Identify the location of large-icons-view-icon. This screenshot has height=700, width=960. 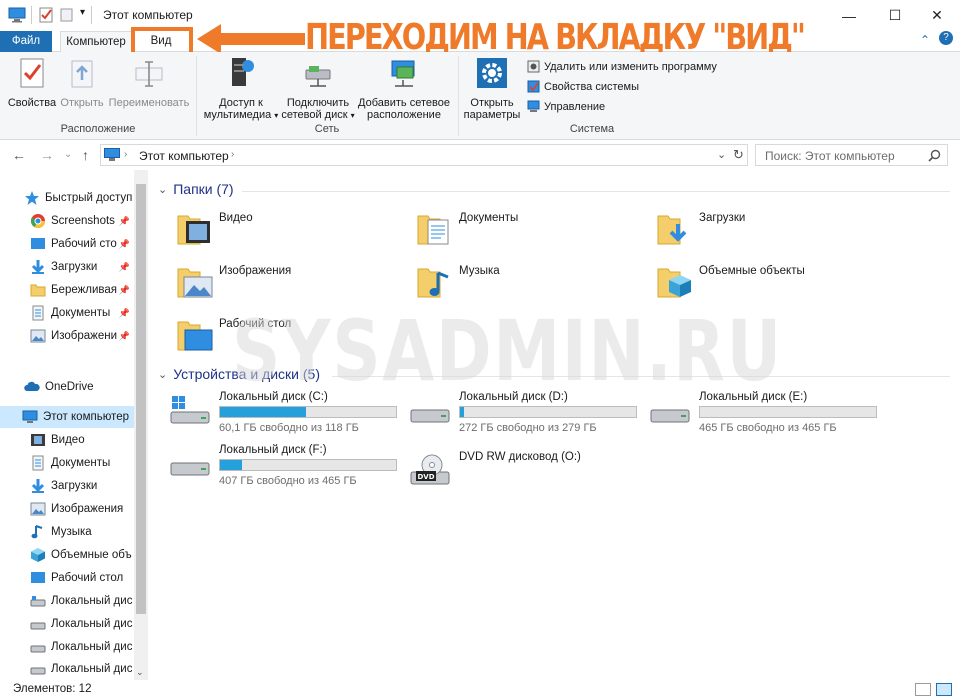
(944, 689).